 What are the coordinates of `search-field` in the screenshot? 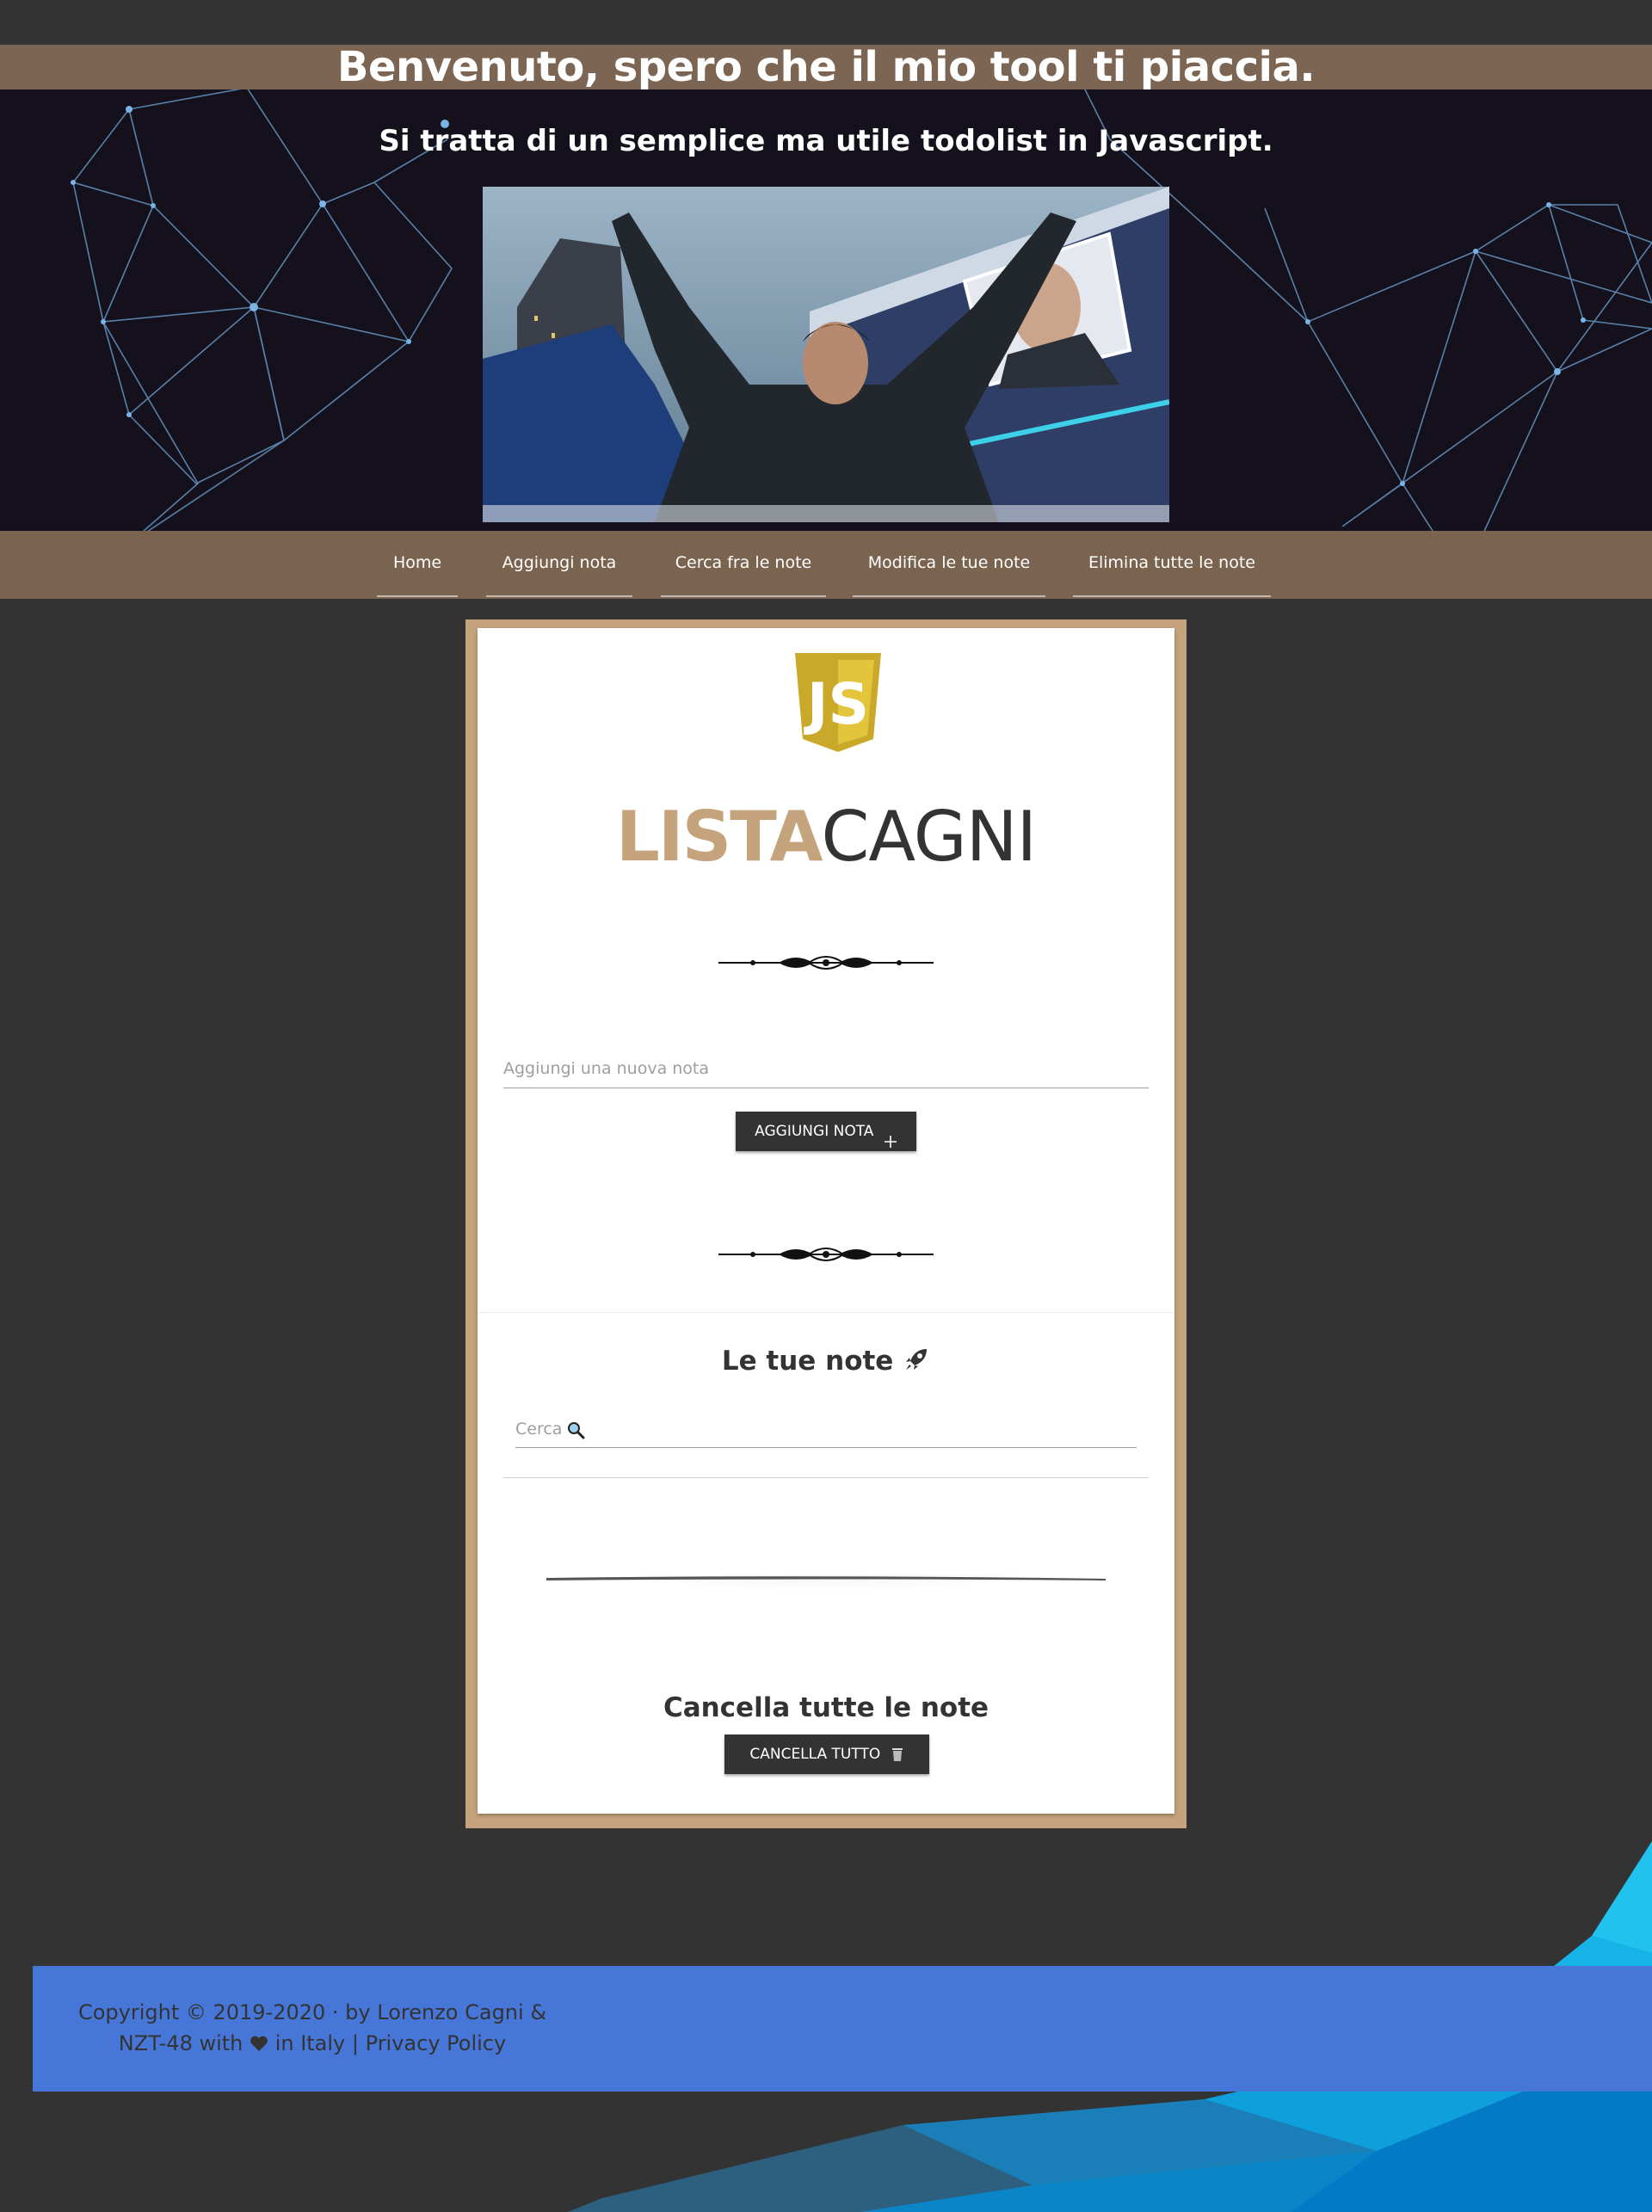 It's located at (826, 1430).